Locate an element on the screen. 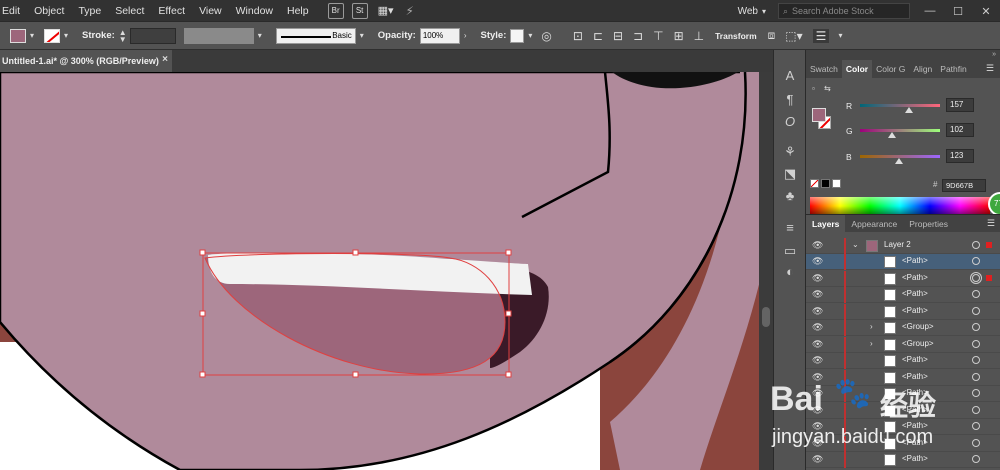 This screenshot has width=1000, height=470. arrange-documents-icon: ▦▾ is located at coordinates (386, 10).